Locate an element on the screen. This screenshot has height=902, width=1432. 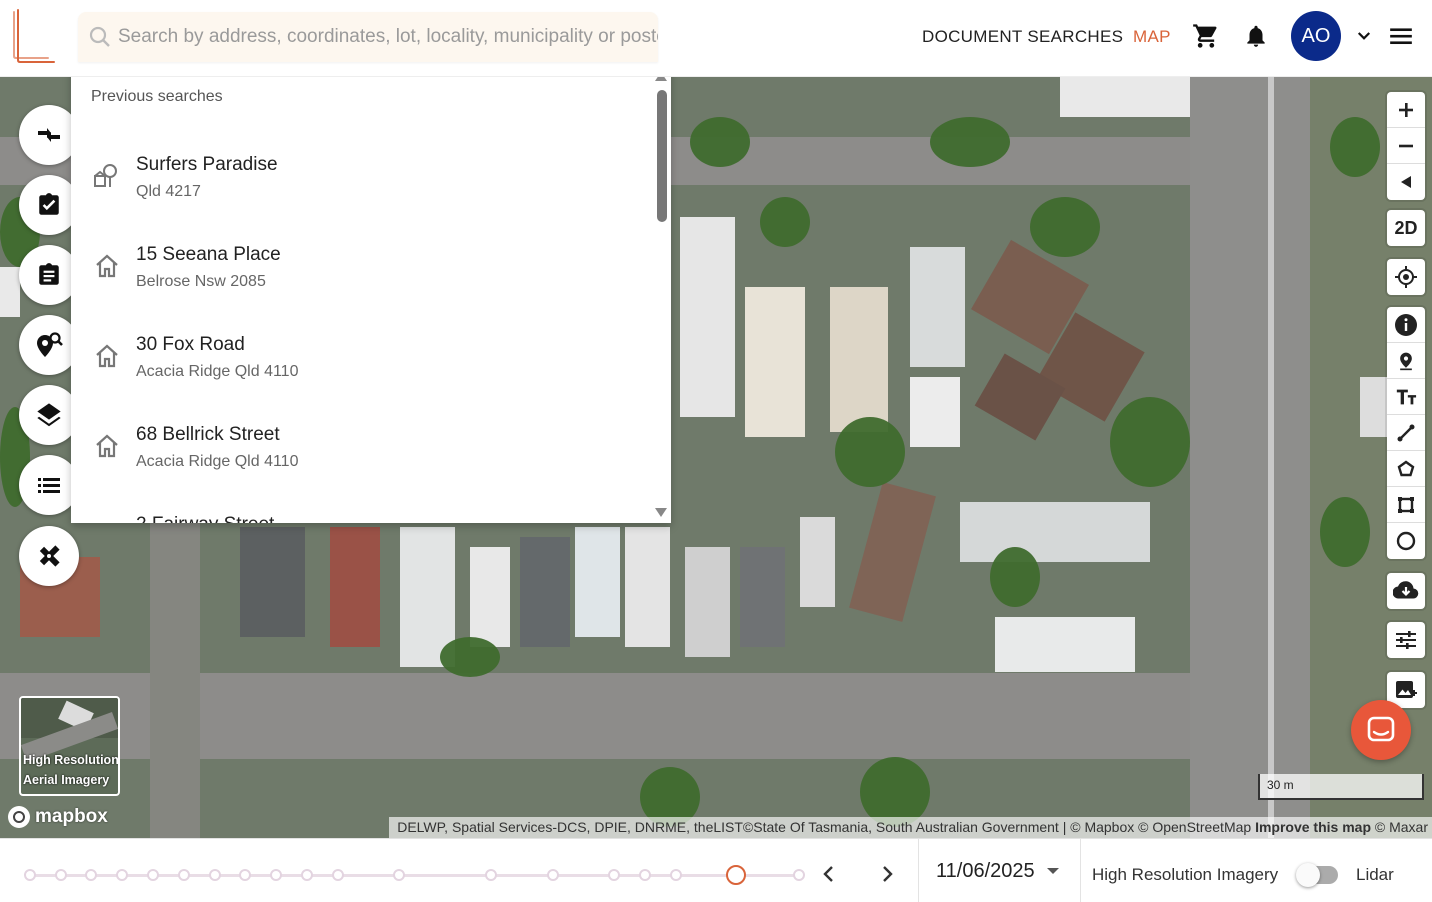
crosshair-icon is located at coordinates (1406, 277).